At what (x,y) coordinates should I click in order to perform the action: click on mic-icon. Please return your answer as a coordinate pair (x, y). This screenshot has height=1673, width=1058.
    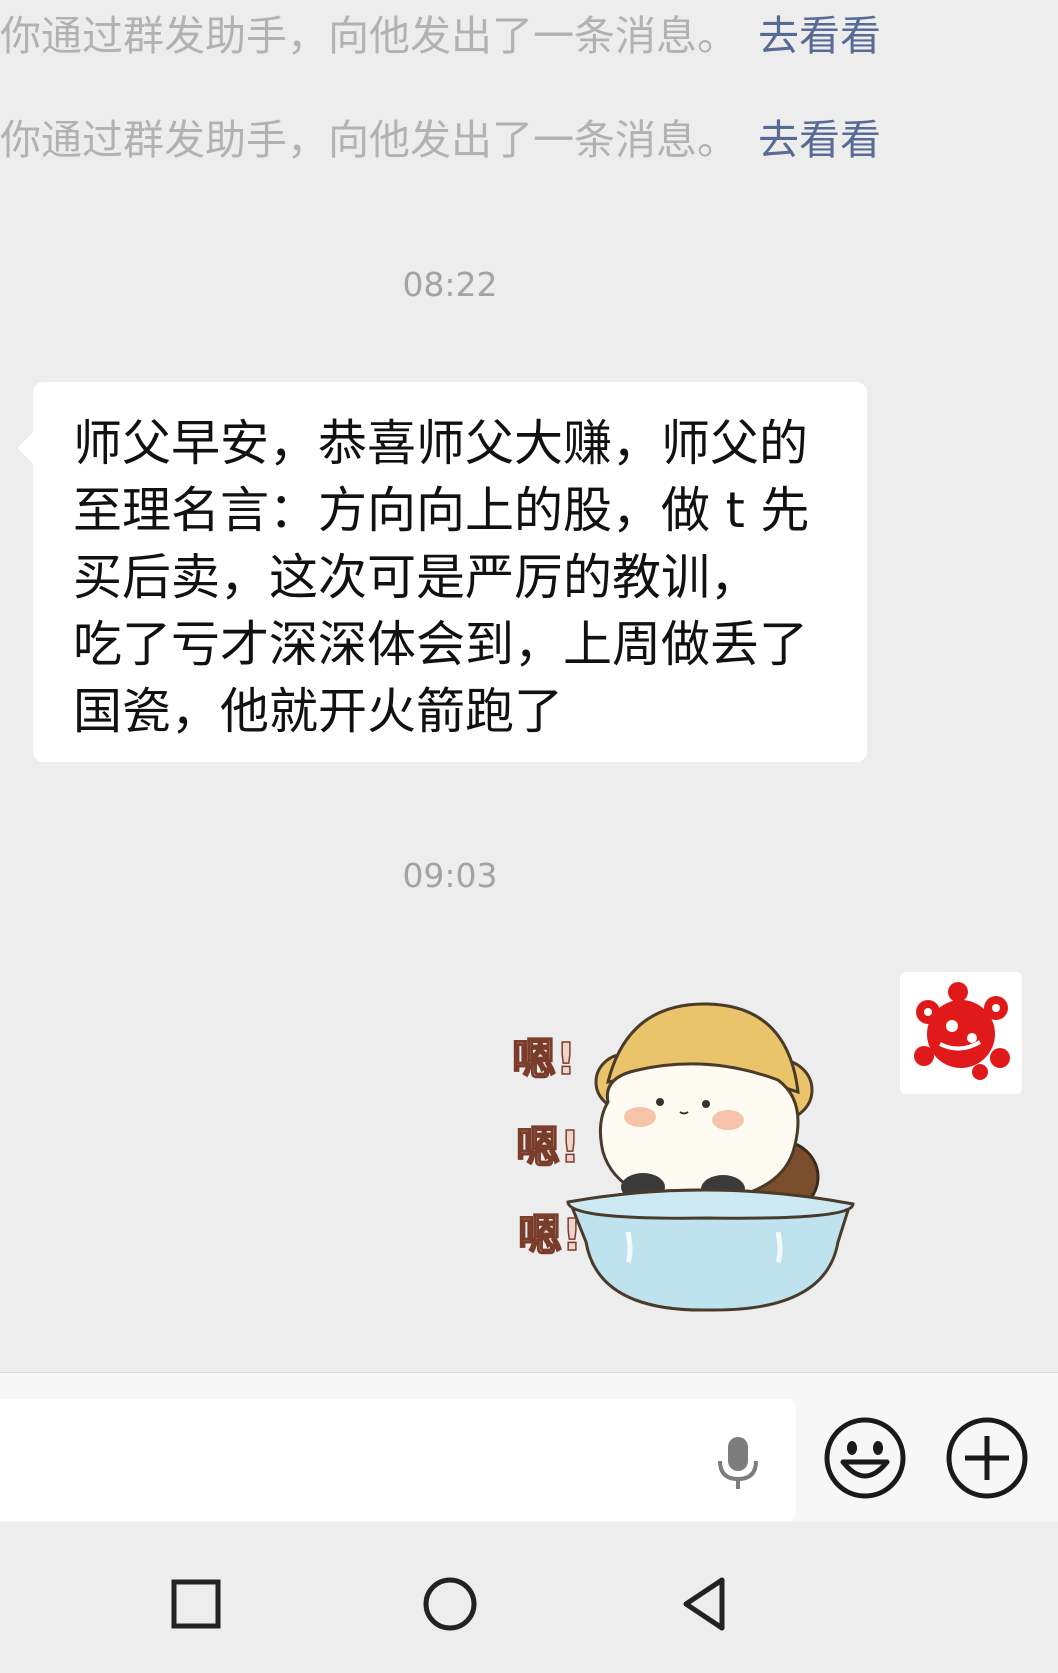
    Looking at the image, I should click on (738, 1463).